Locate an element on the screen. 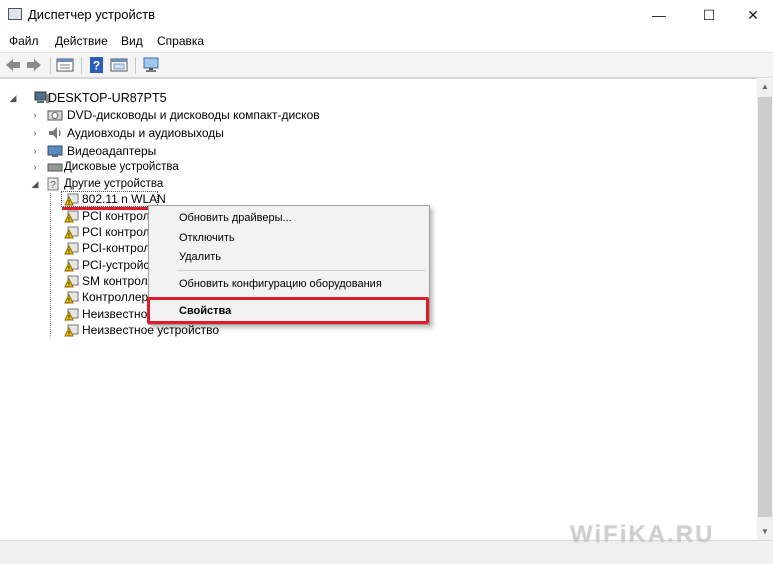 This screenshot has height=564, width=773. category-label: Дисковые устройства is located at coordinates (121, 167).